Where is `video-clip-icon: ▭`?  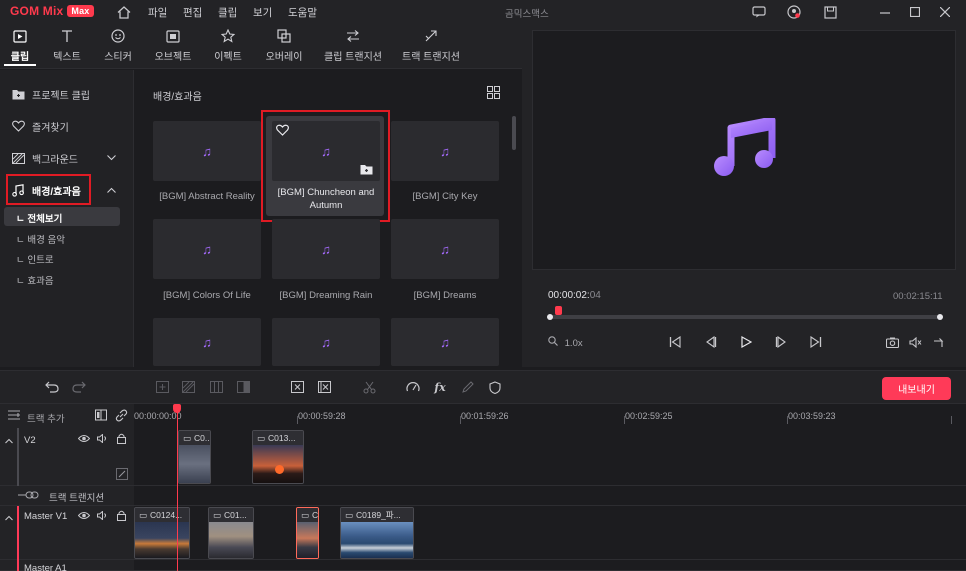 video-clip-icon: ▭ is located at coordinates (143, 514).